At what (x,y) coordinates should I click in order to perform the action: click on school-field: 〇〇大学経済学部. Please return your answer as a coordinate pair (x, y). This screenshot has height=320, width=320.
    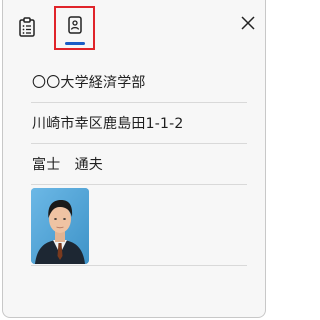
    Looking at the image, I should click on (139, 82).